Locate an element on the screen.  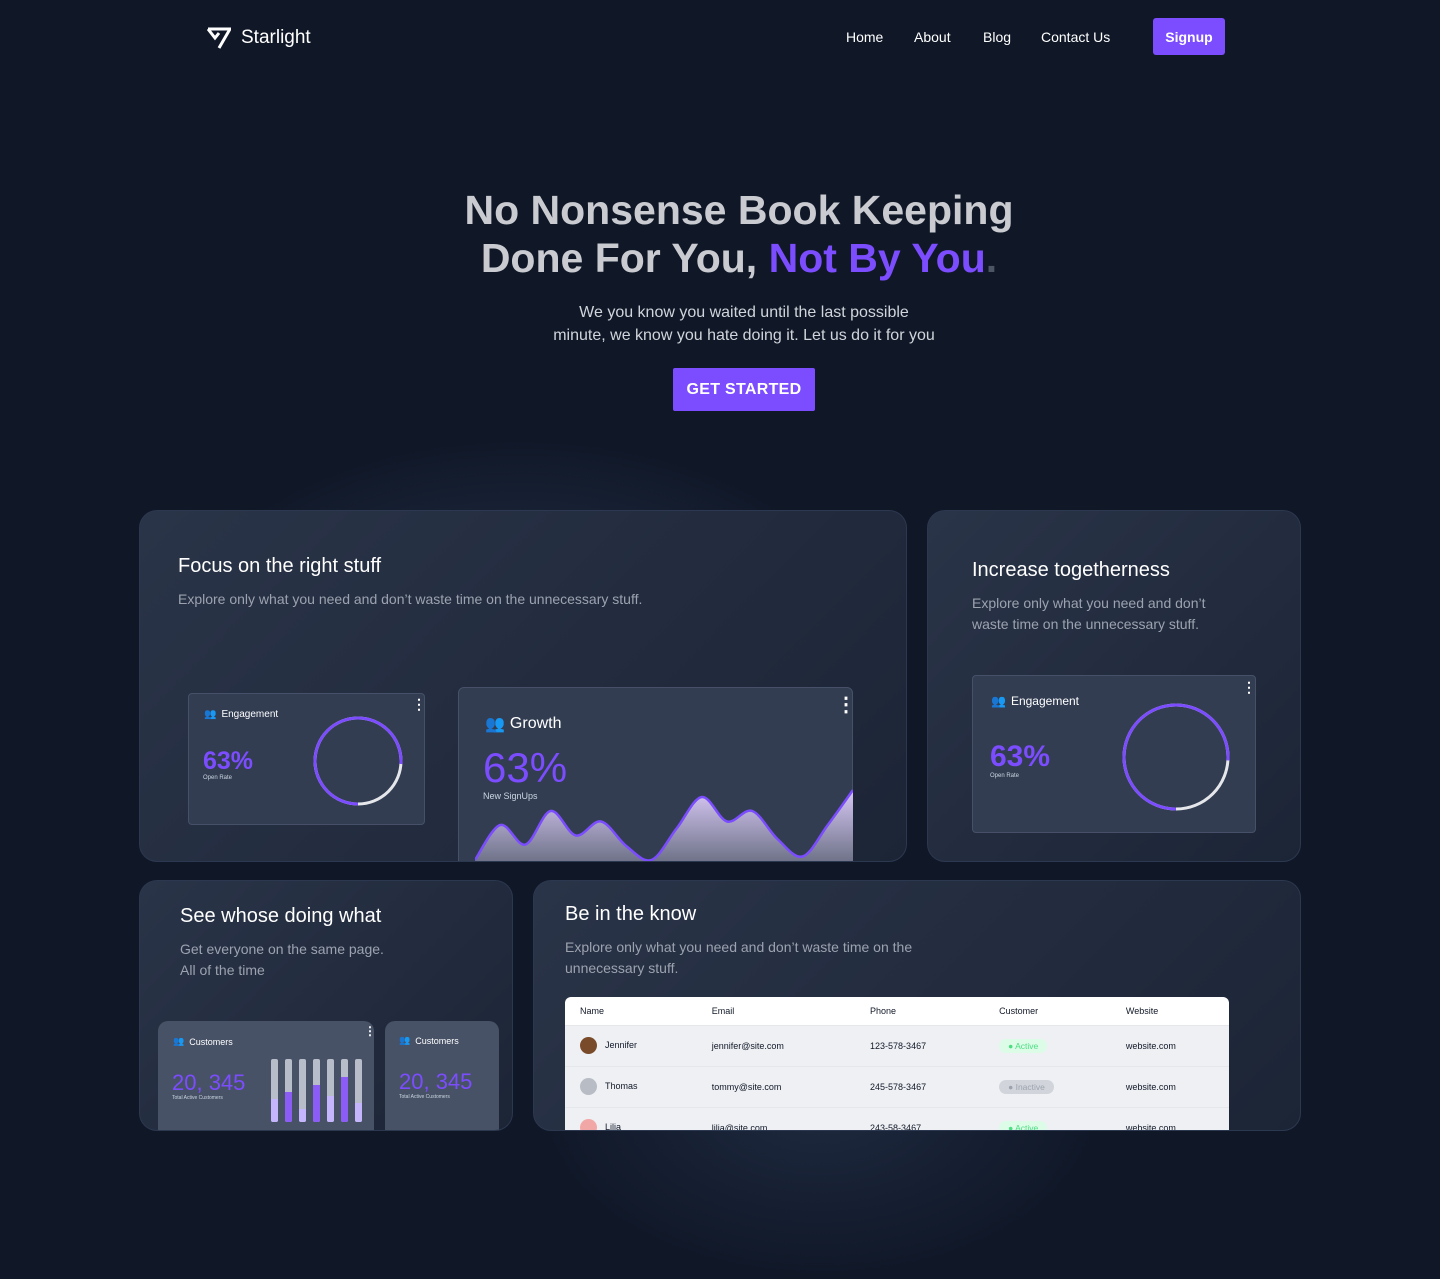
growth-area is located at coordinates (664, 825).